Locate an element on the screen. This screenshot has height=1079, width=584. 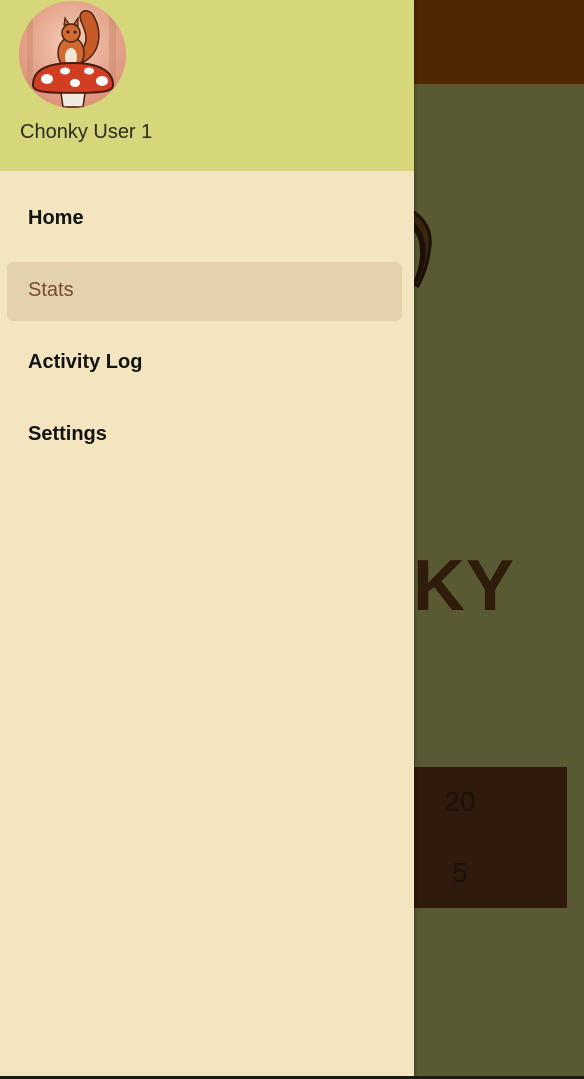
nav-item-label: Stats is located at coordinates (51, 290).